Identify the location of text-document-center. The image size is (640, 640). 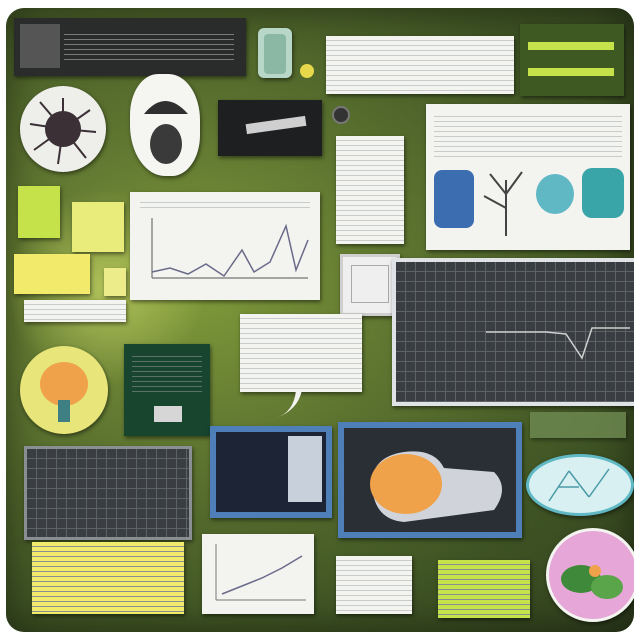
(301, 353).